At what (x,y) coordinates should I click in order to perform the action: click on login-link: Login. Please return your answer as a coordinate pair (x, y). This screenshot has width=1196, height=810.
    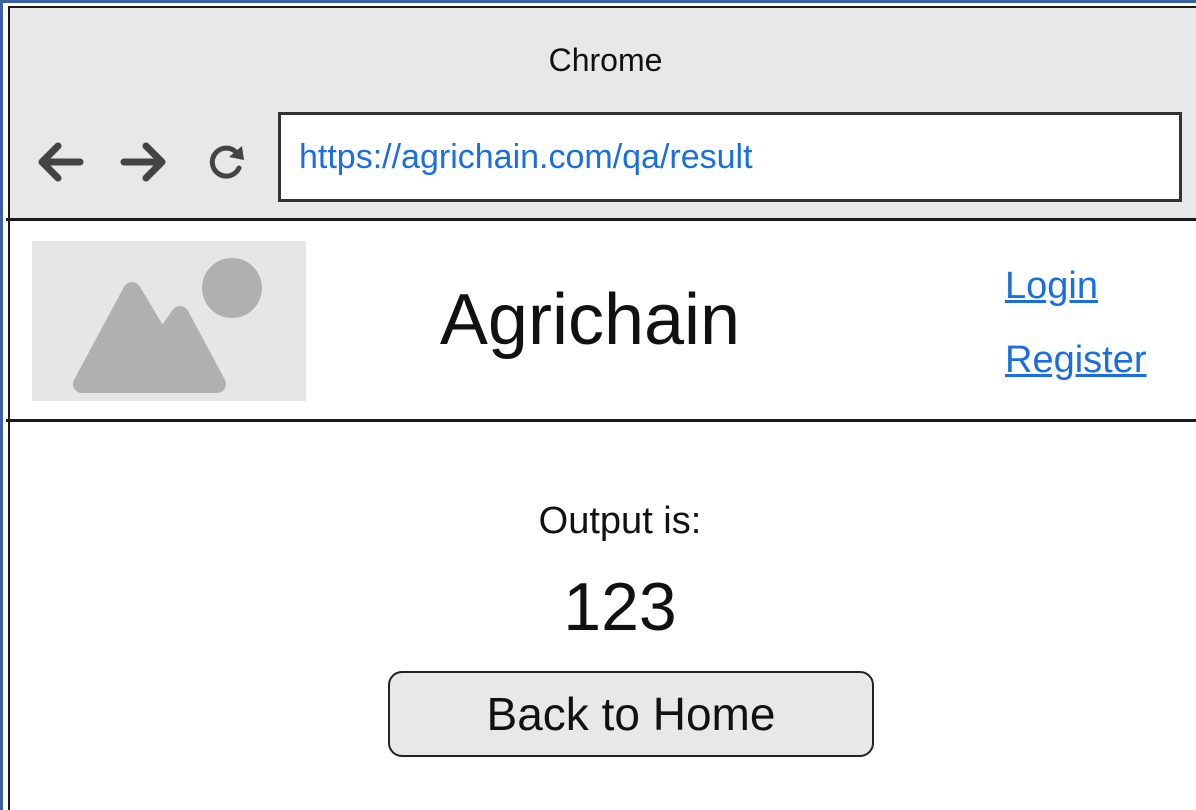
    Looking at the image, I should click on (1051, 286).